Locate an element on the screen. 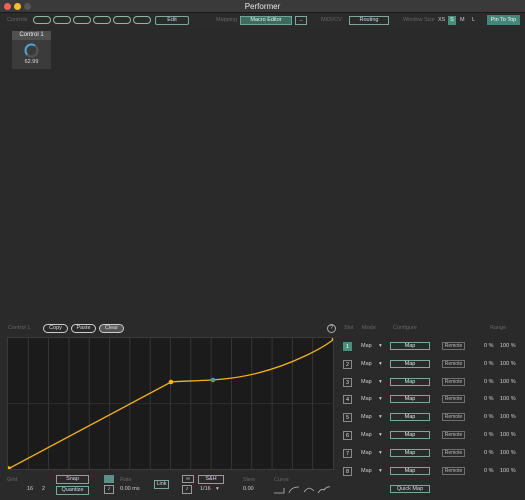  curve-point-start is located at coordinates (8, 468).